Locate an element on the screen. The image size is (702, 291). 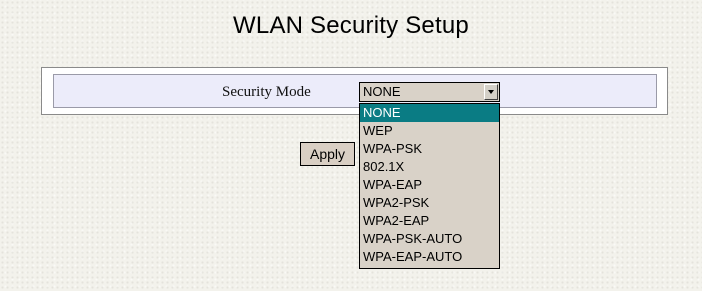
security-mode-row: Security Mode is located at coordinates (355, 91).